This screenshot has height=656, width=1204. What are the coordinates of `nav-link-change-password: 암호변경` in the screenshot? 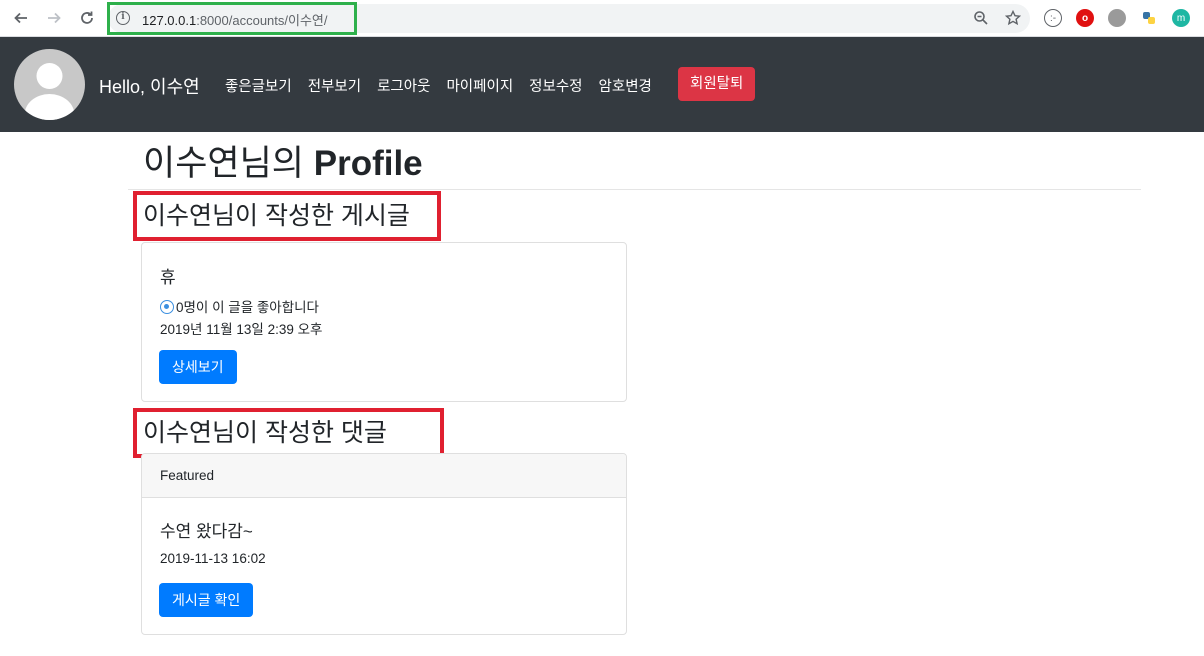 It's located at (625, 85).